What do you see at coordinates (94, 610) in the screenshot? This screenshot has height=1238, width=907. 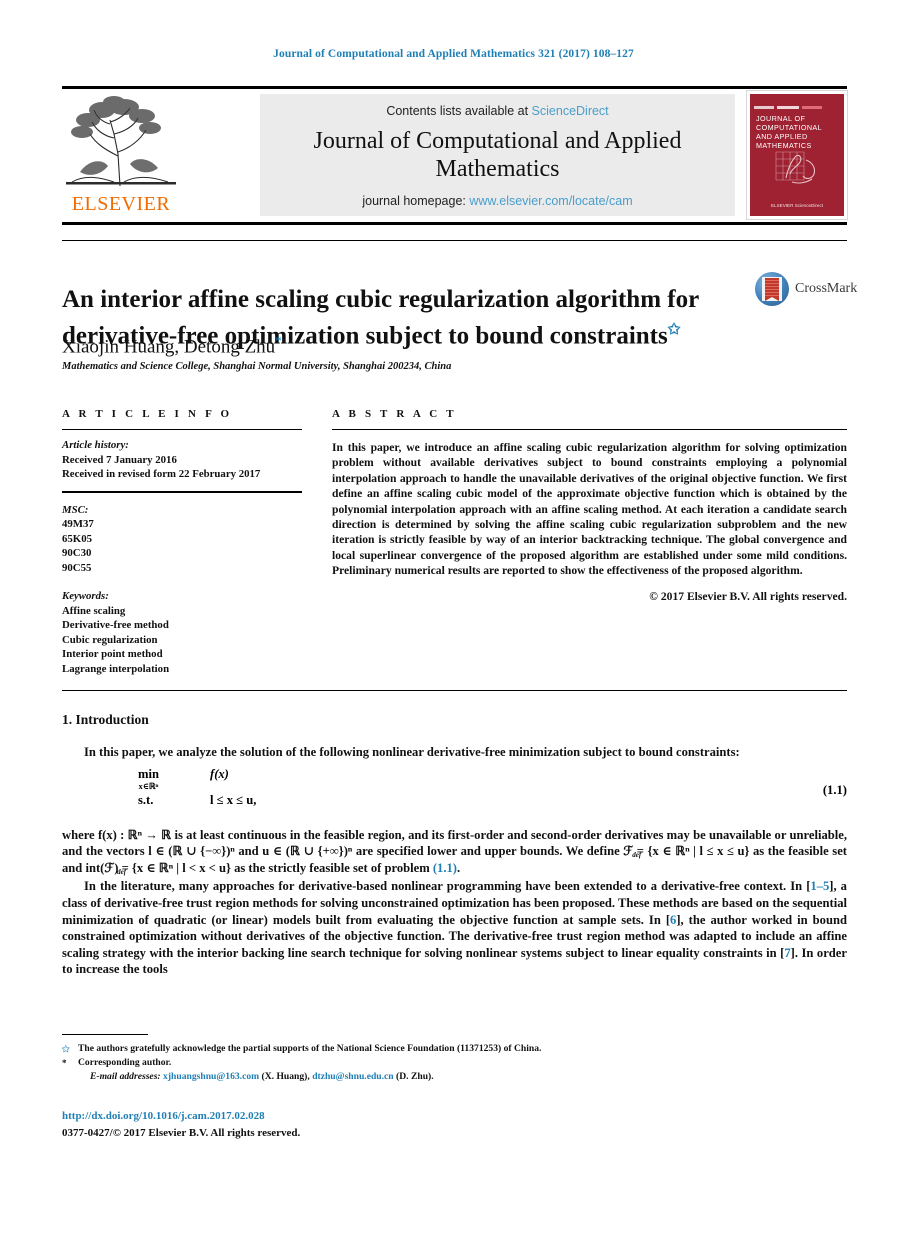 I see `keyword-item: Affine scaling` at bounding box center [94, 610].